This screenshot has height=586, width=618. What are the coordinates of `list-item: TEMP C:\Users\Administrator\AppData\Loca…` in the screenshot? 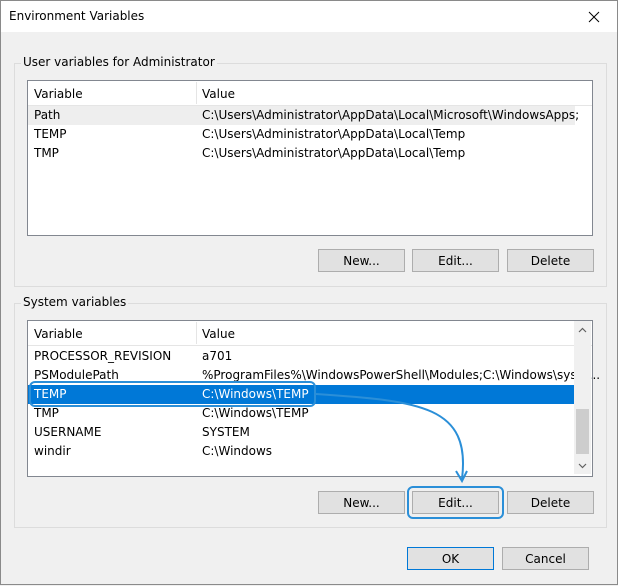 It's located at (301, 134).